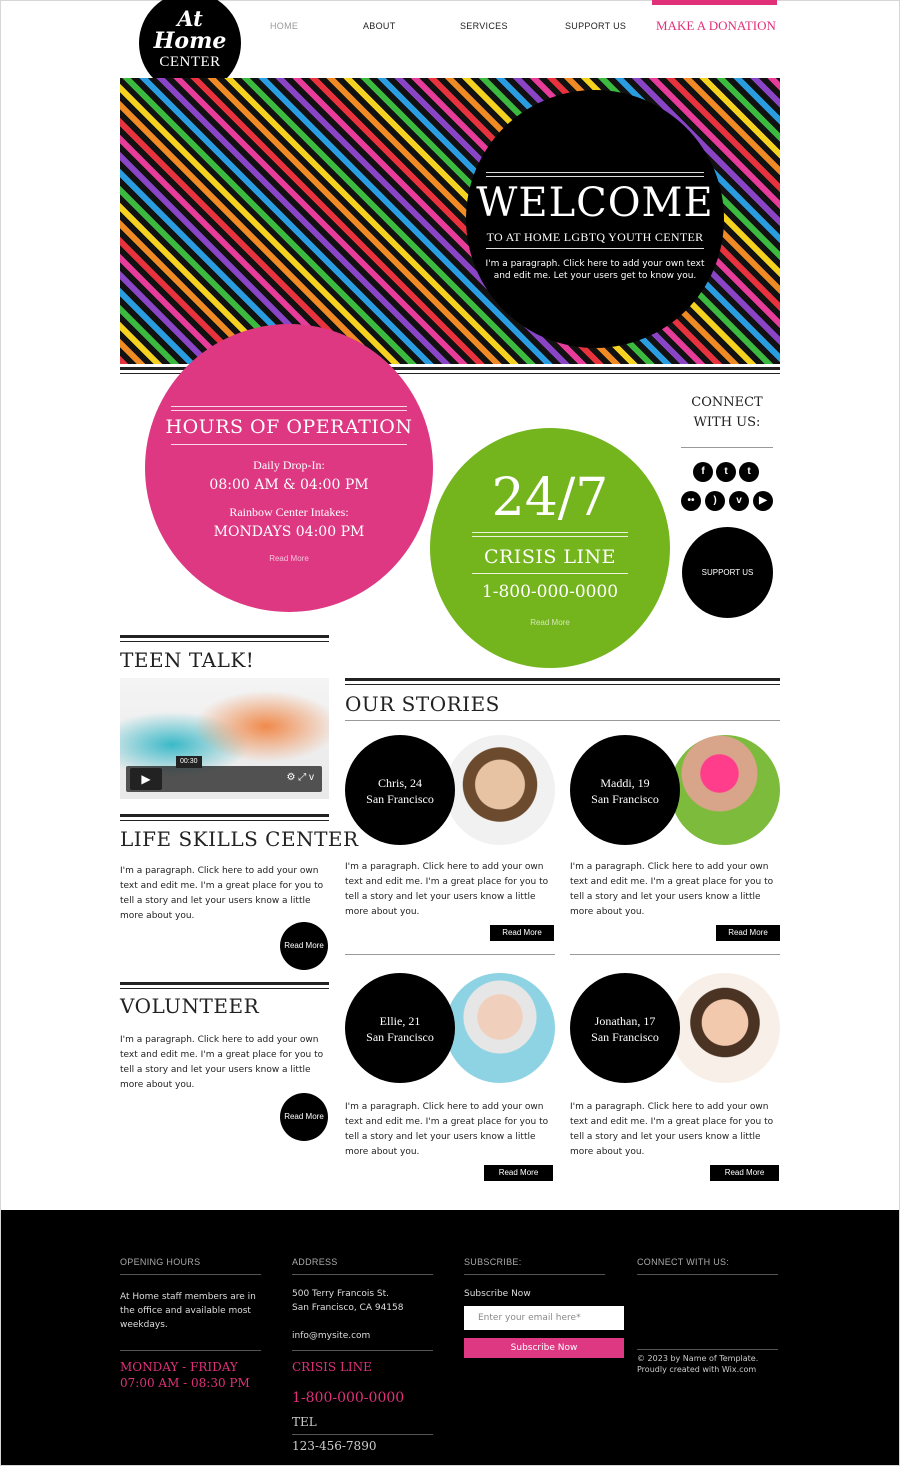 The width and height of the screenshot is (900, 1466). I want to click on story-name: Chris, 24, so click(399, 783).